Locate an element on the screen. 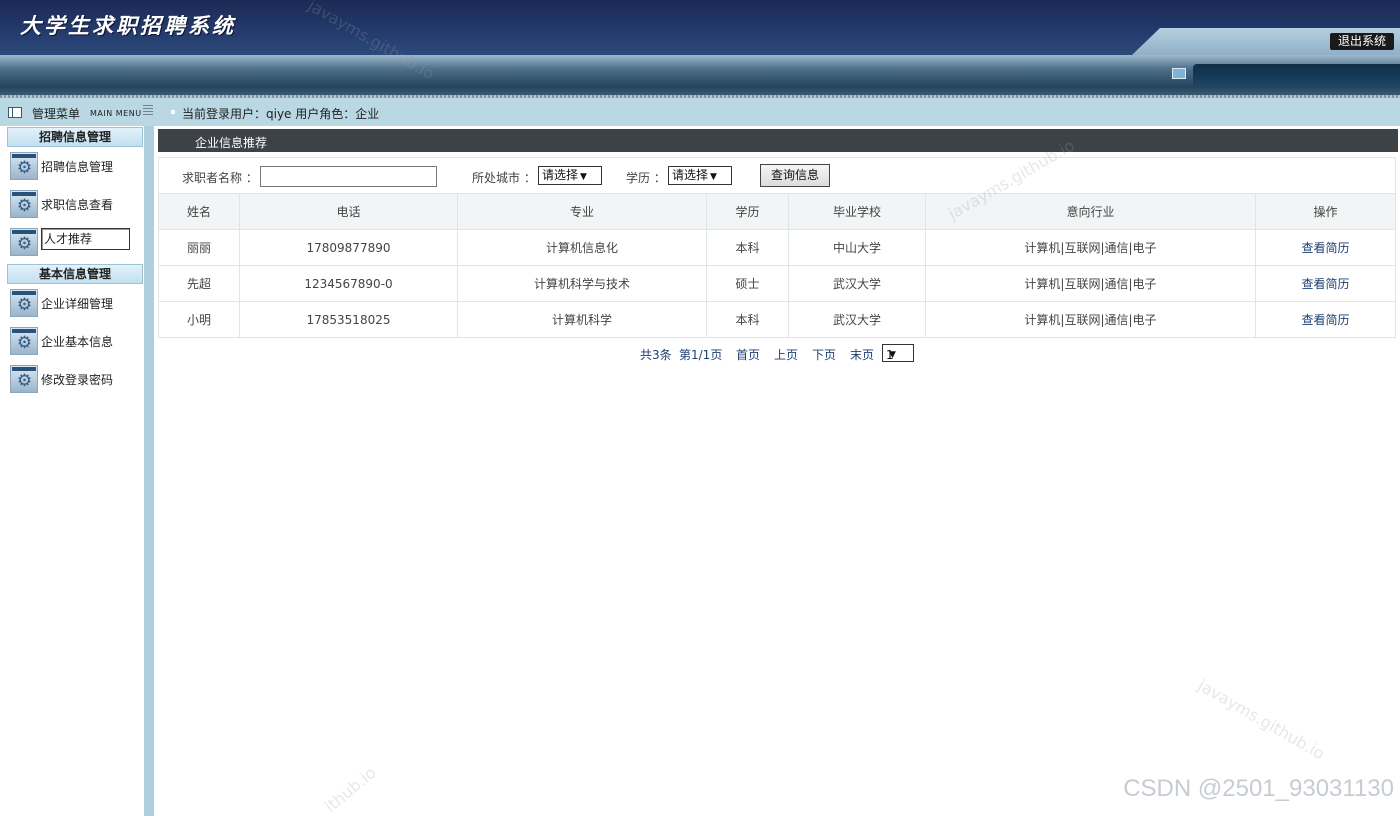  sidebar-item-company-basic: ⚙ 企业基本信息 is located at coordinates (74, 342).